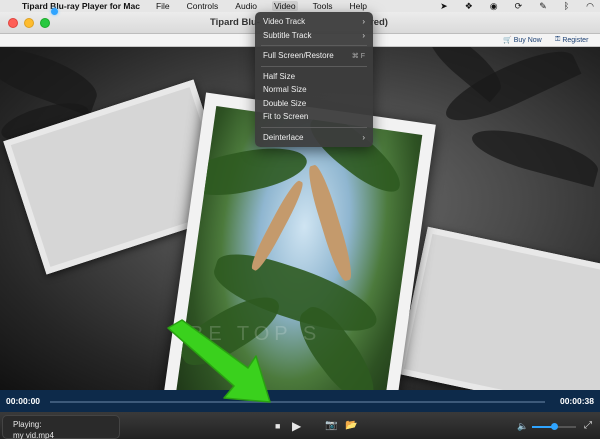  What do you see at coordinates (357, 6) in the screenshot?
I see `menu-help: Help` at bounding box center [357, 6].